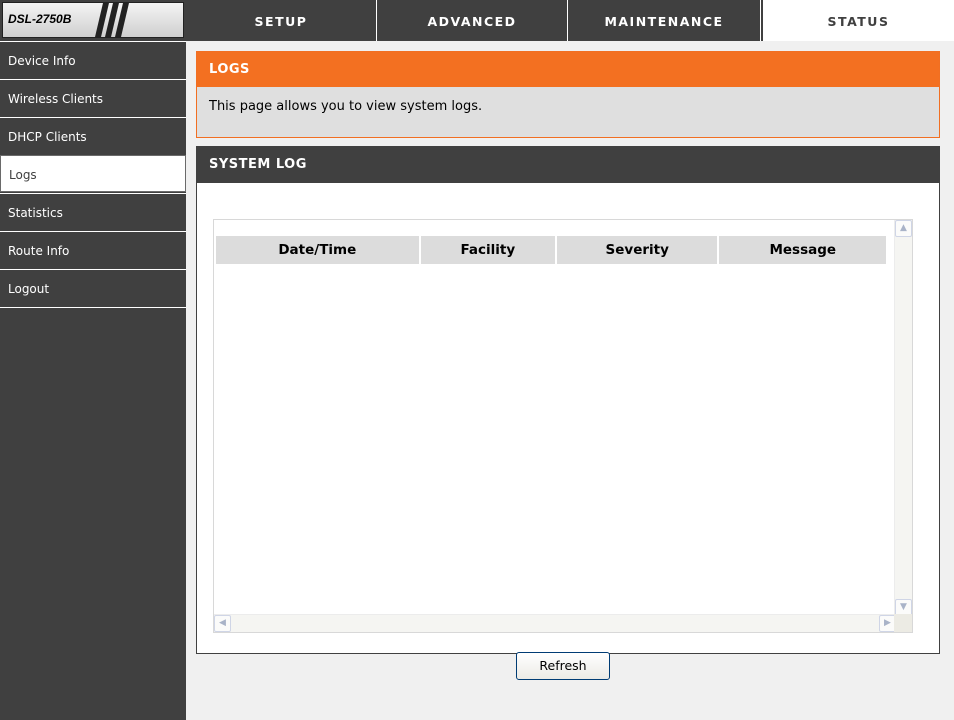 Image resolution: width=954 pixels, height=720 pixels. I want to click on logo: DSL-2750B, so click(93, 20).